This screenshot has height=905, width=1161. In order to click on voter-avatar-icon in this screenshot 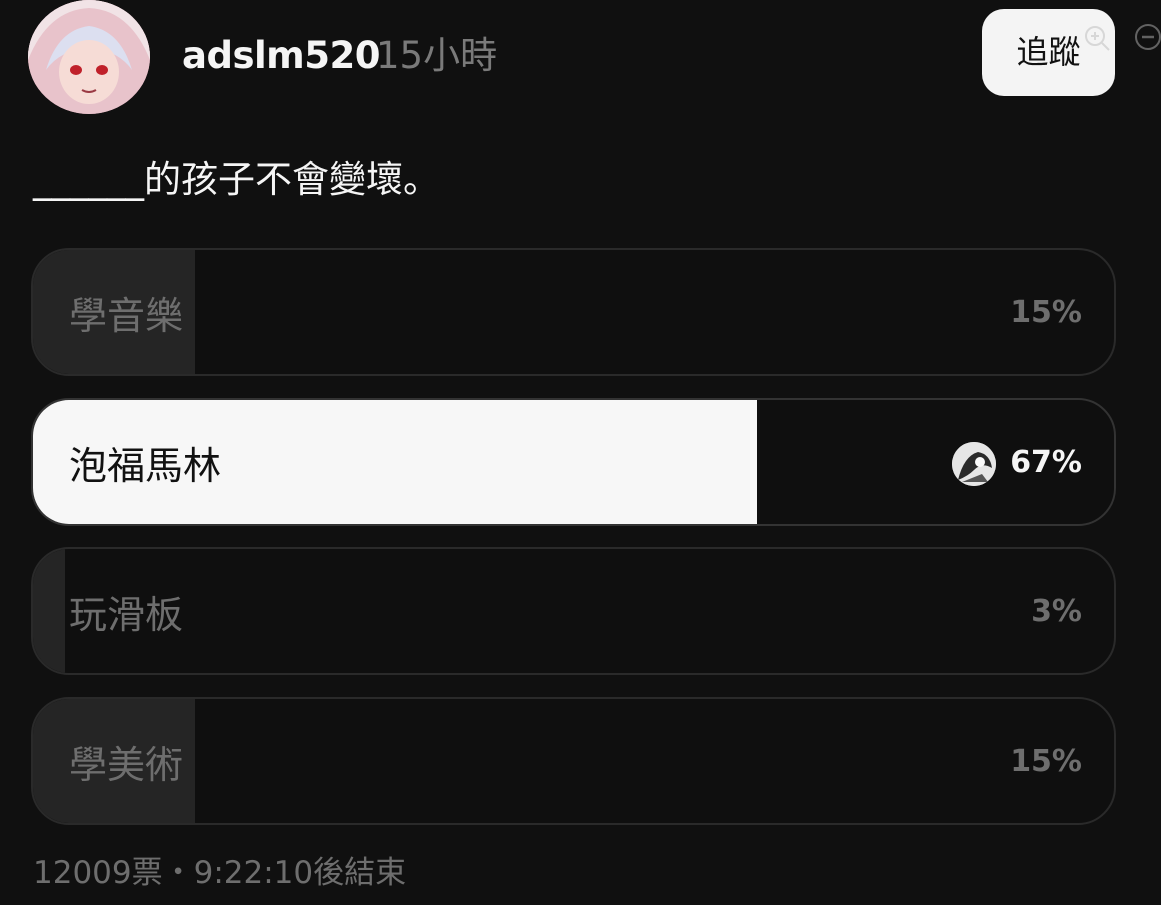, I will do `click(974, 464)`.